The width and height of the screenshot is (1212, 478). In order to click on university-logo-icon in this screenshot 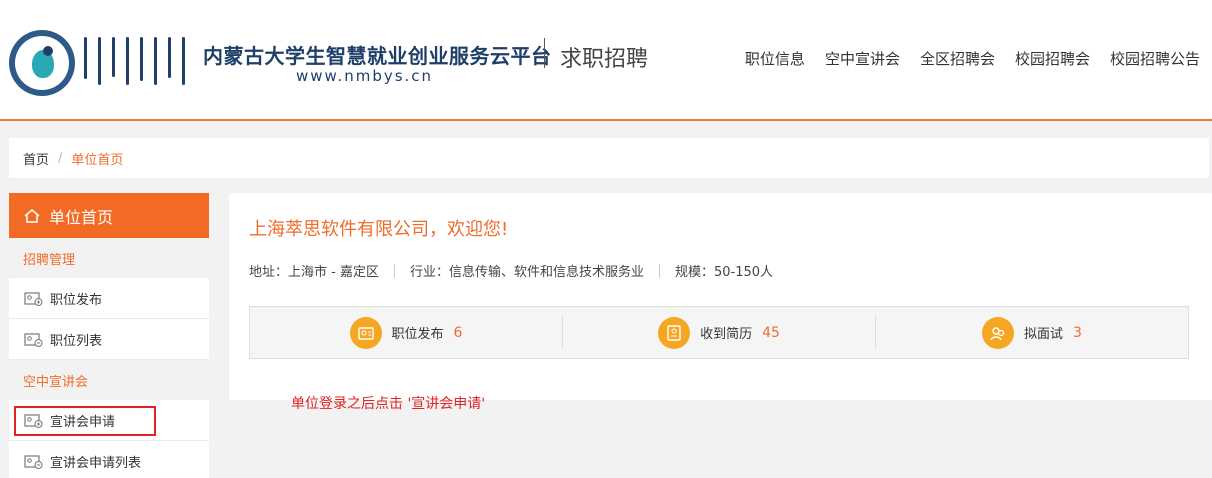, I will do `click(42, 63)`.